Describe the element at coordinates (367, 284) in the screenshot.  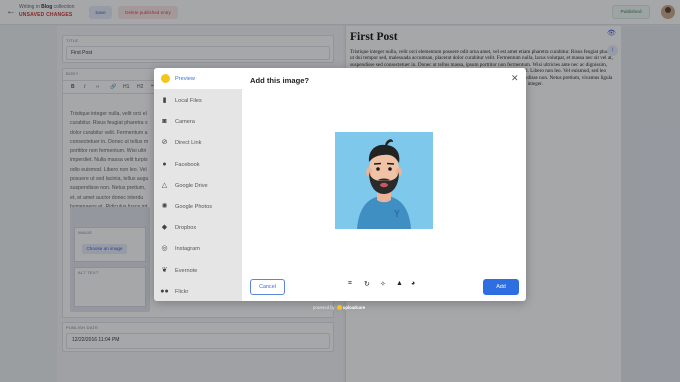
I see `rotate-icon: ↻` at that location.